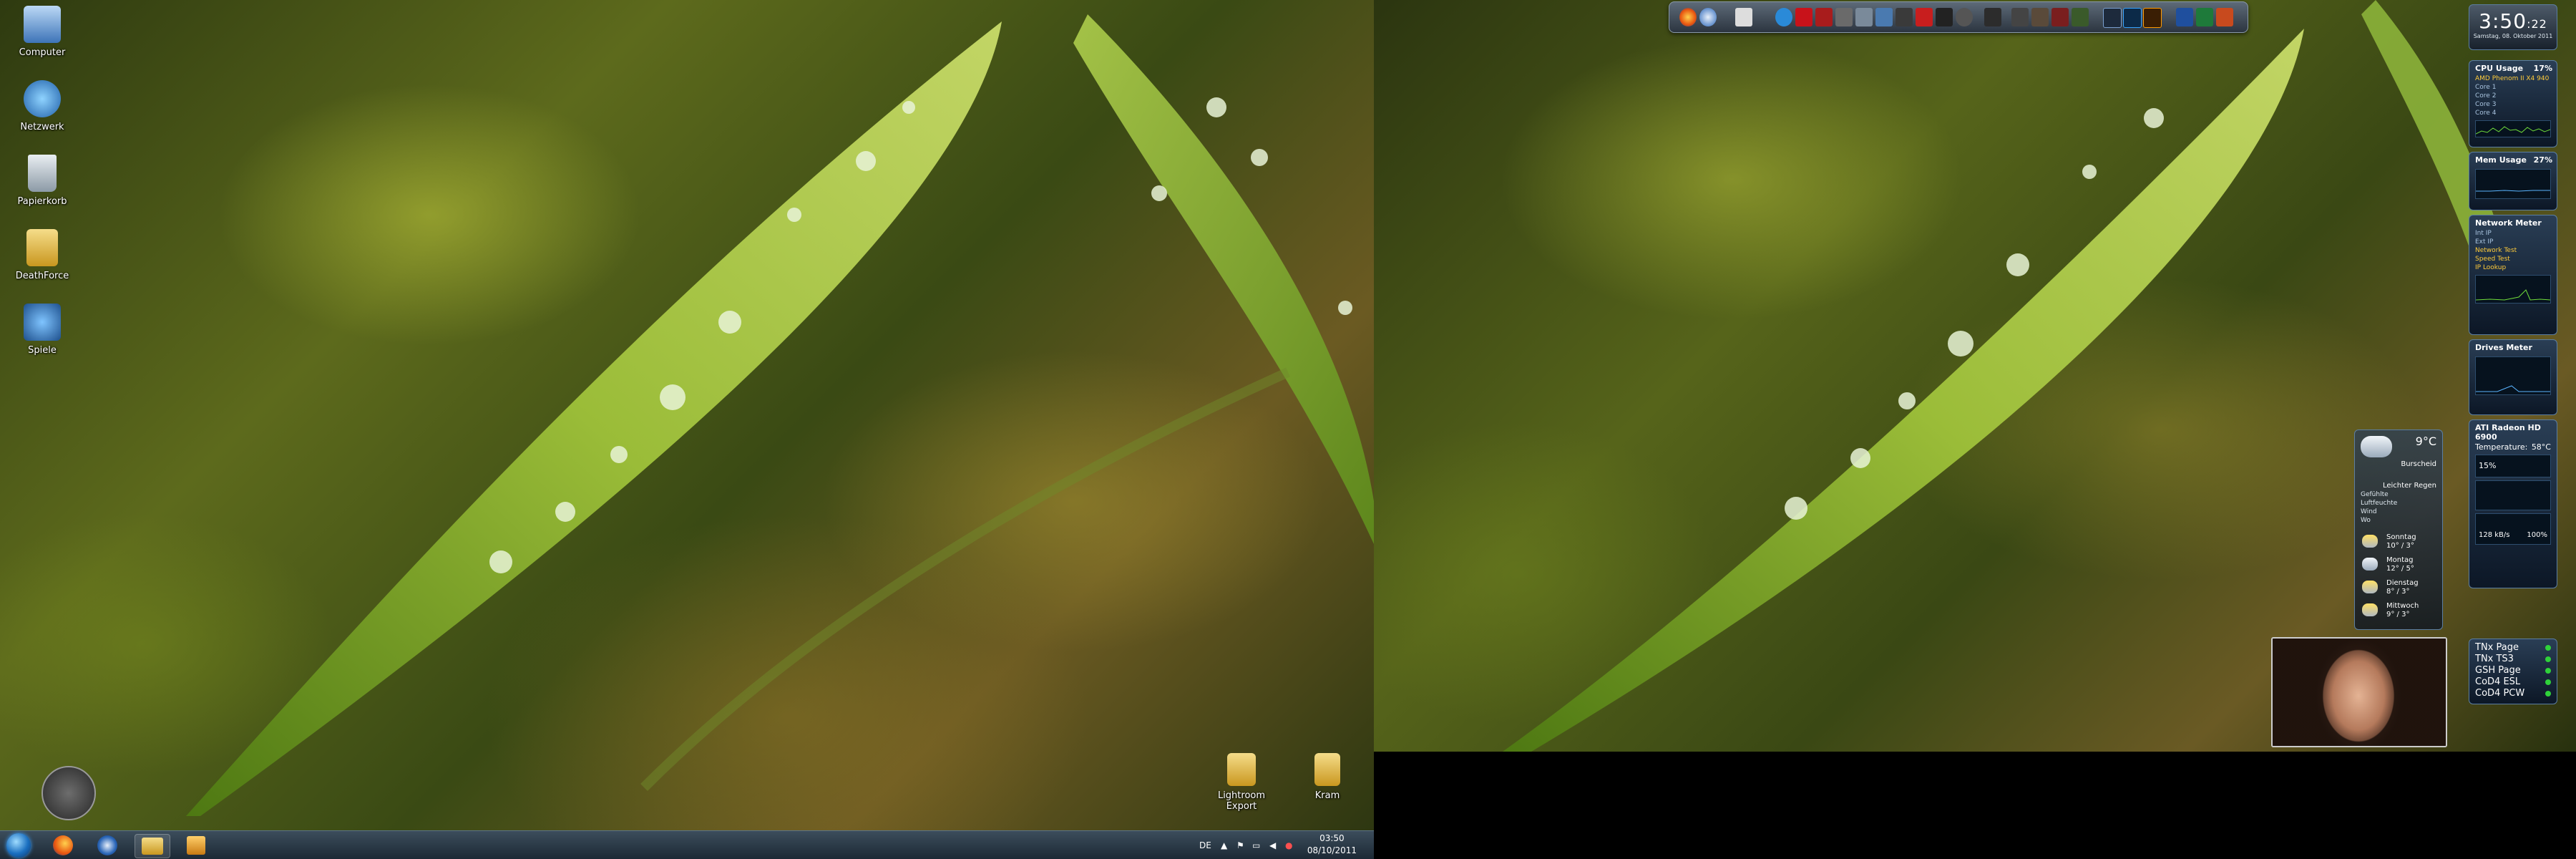  I want to click on clock-gadget: 3:50:22 Samstag, 08. Oktober 2011, so click(2513, 27).